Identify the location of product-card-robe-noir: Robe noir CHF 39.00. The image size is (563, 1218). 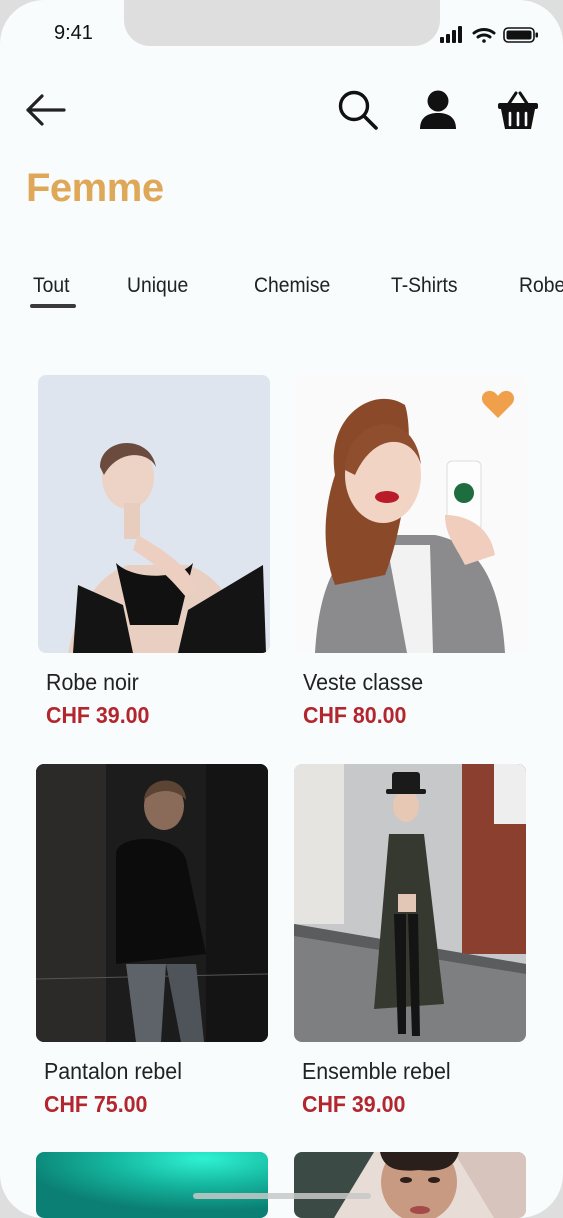
(154, 555).